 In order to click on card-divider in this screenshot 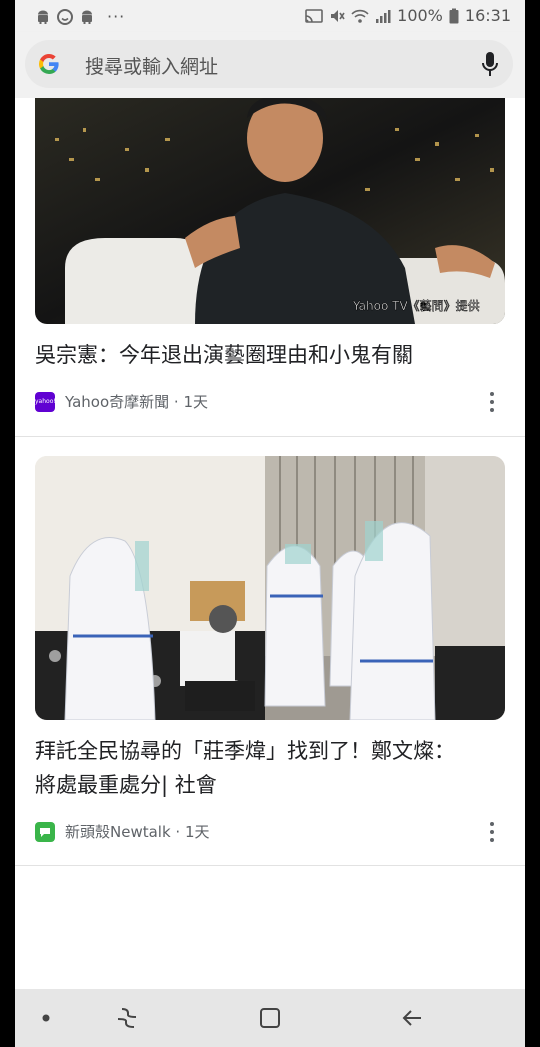, I will do `click(270, 865)`.